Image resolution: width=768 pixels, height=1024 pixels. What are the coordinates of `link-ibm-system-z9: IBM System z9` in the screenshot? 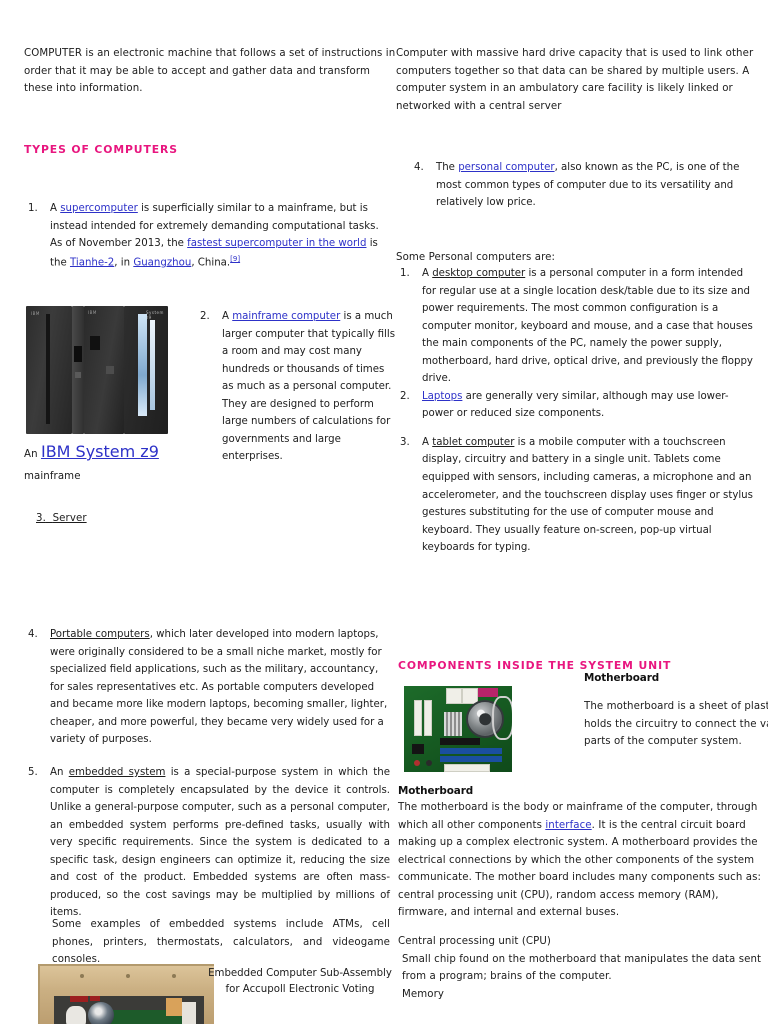 It's located at (100, 451).